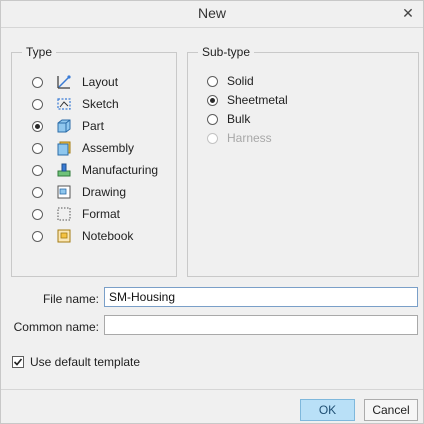 This screenshot has height=424, width=424. What do you see at coordinates (212, 81) in the screenshot?
I see `subtype-radio-solid` at bounding box center [212, 81].